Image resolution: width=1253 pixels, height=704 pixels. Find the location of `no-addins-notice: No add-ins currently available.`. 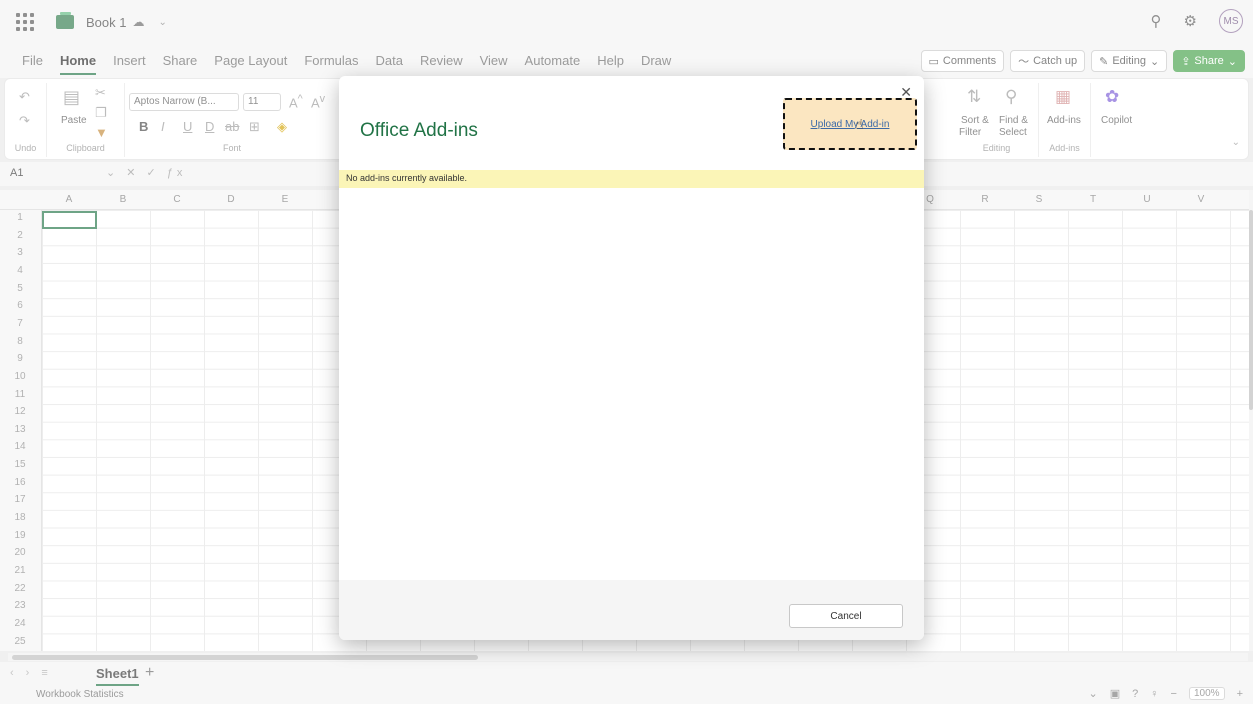

no-addins-notice: No add-ins currently available. is located at coordinates (631, 179).